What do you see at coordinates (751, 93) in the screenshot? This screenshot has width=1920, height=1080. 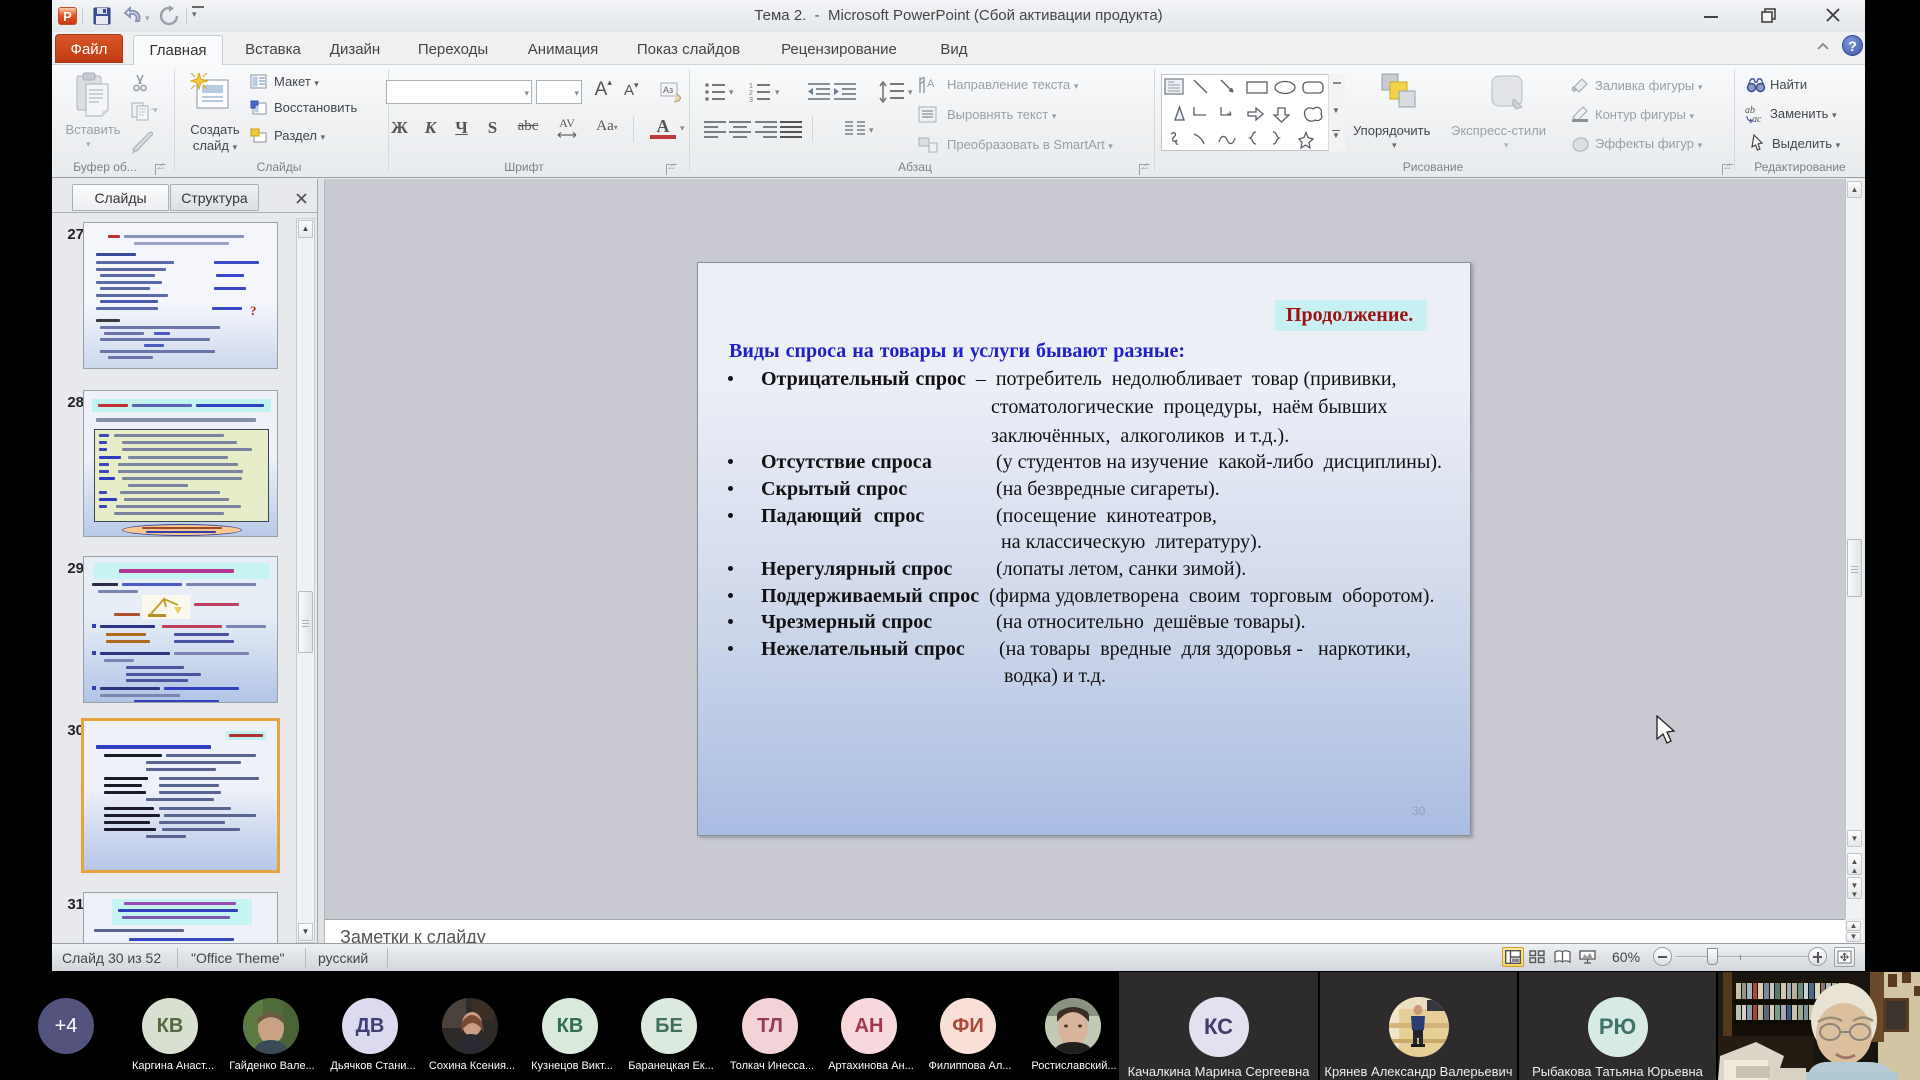 I see `svg-text: 2` at bounding box center [751, 93].